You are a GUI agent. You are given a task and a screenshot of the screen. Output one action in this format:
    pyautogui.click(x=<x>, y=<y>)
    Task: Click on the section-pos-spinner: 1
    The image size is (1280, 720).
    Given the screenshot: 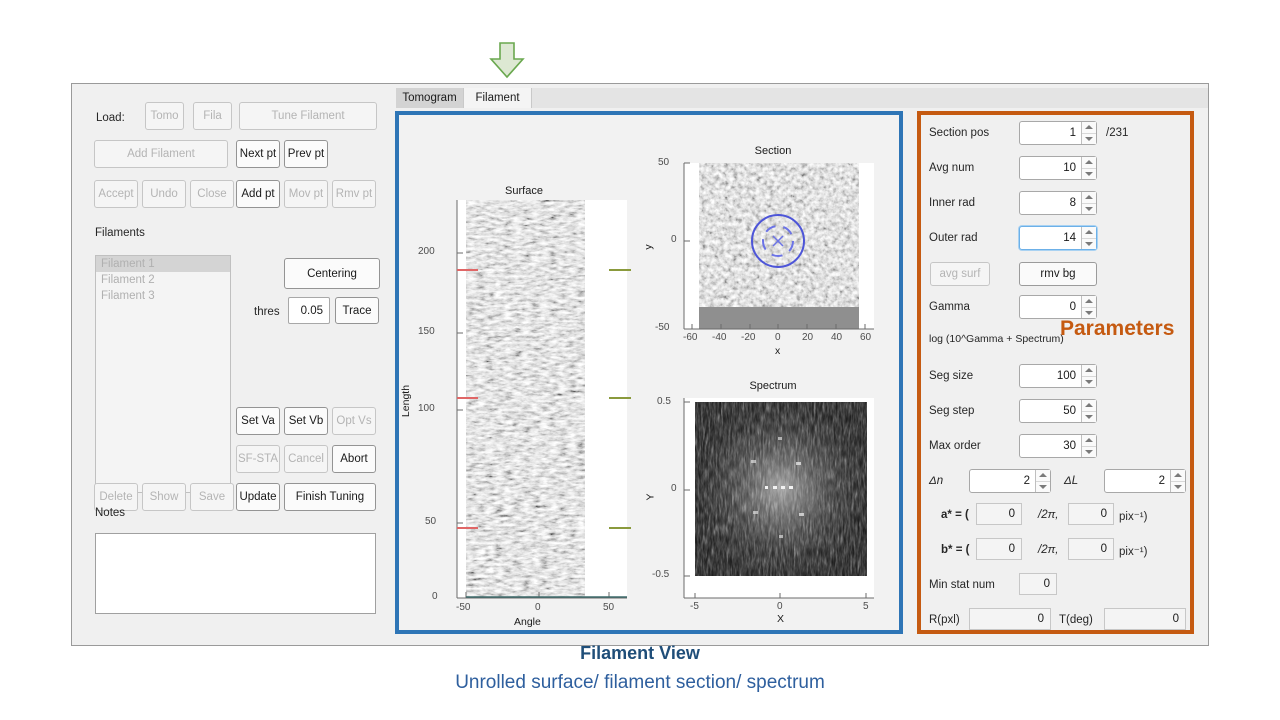 What is the action you would take?
    pyautogui.click(x=1058, y=133)
    